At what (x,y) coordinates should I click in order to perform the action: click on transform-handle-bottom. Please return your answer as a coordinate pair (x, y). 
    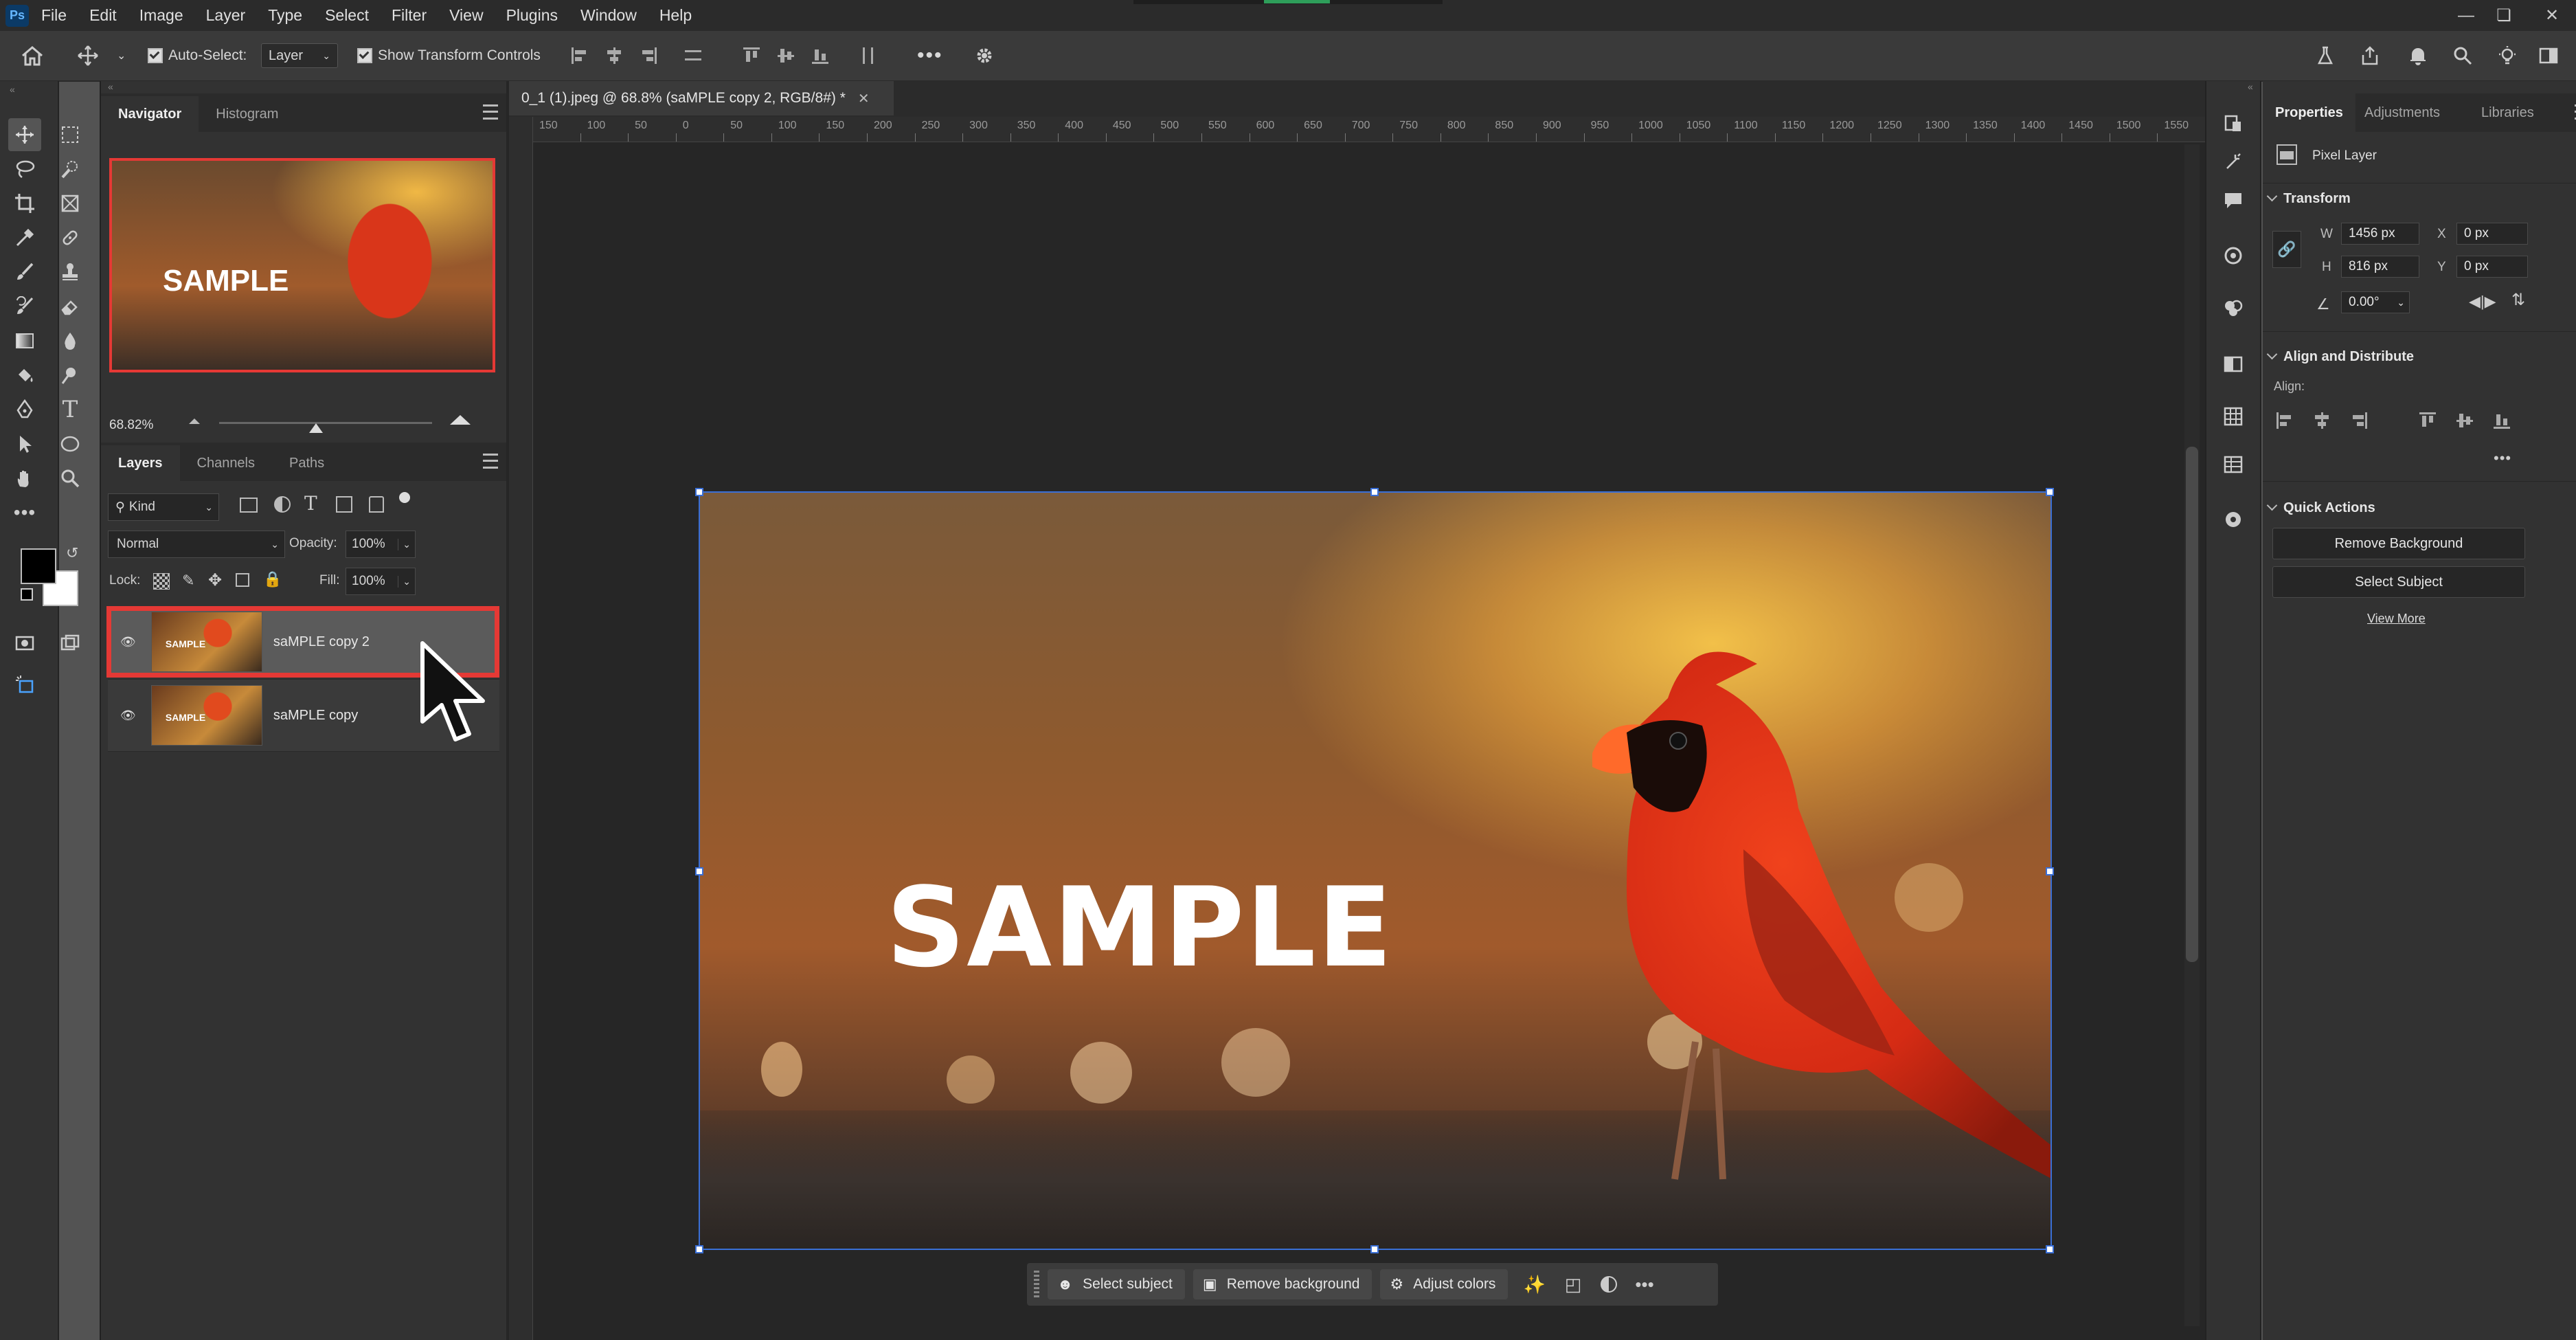
    Looking at the image, I should click on (1374, 1249).